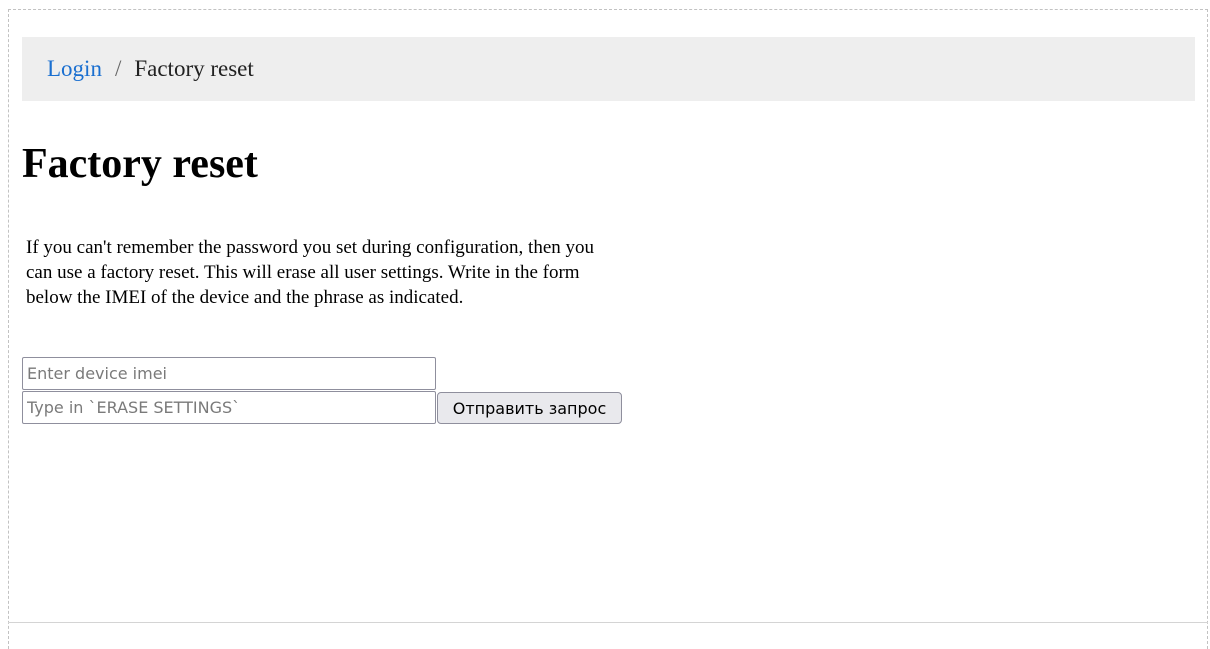  Describe the element at coordinates (529, 408) in the screenshot. I see `submit-request-button: Отправить запрос` at that location.